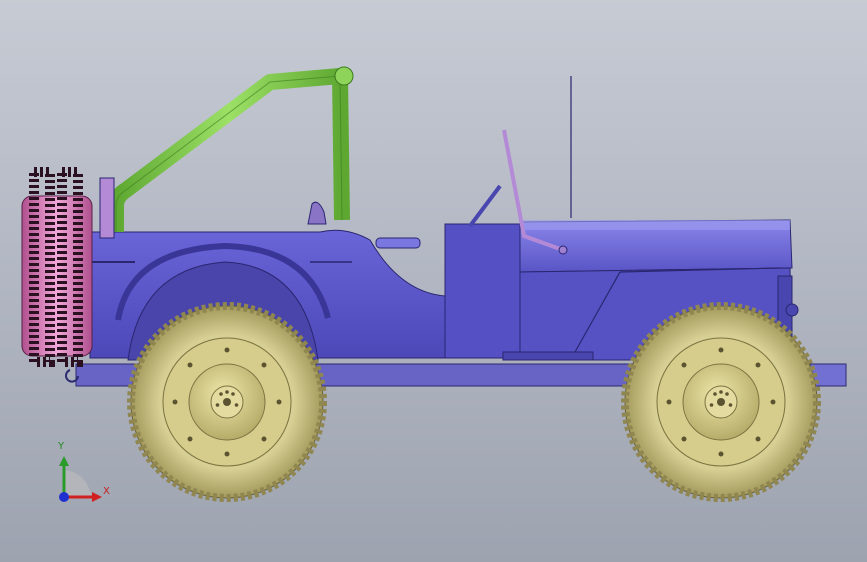 The width and height of the screenshot is (867, 562). What do you see at coordinates (64, 497) in the screenshot?
I see `z-axis-origin` at bounding box center [64, 497].